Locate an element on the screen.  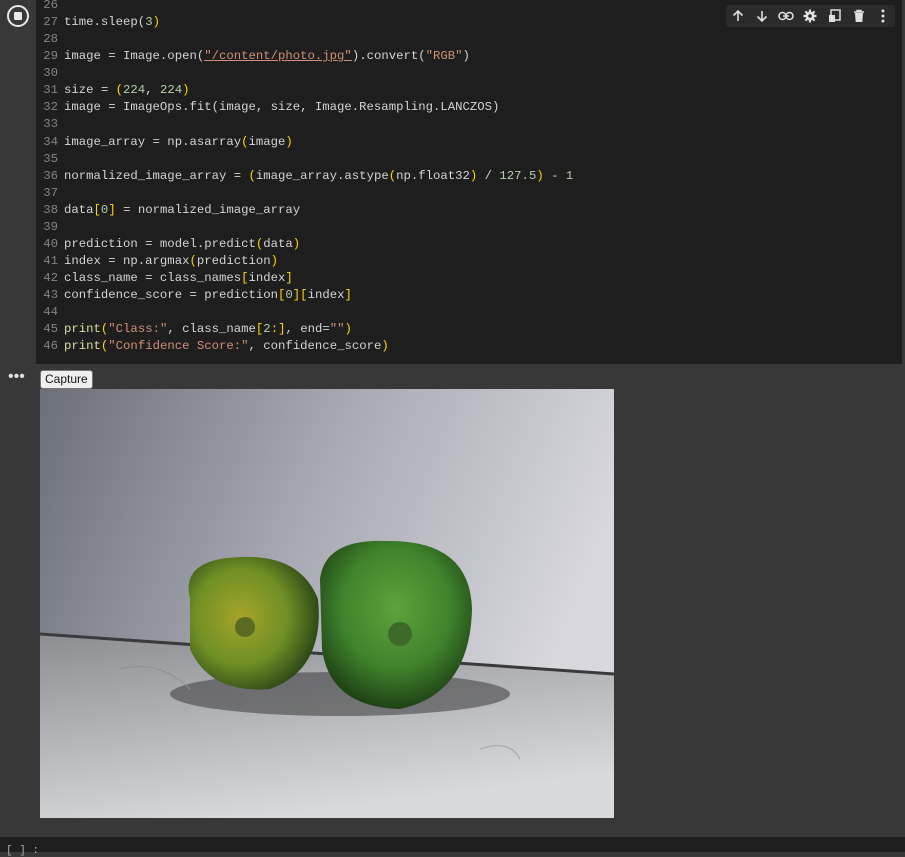
arrow-down-icon is located at coordinates (762, 16).